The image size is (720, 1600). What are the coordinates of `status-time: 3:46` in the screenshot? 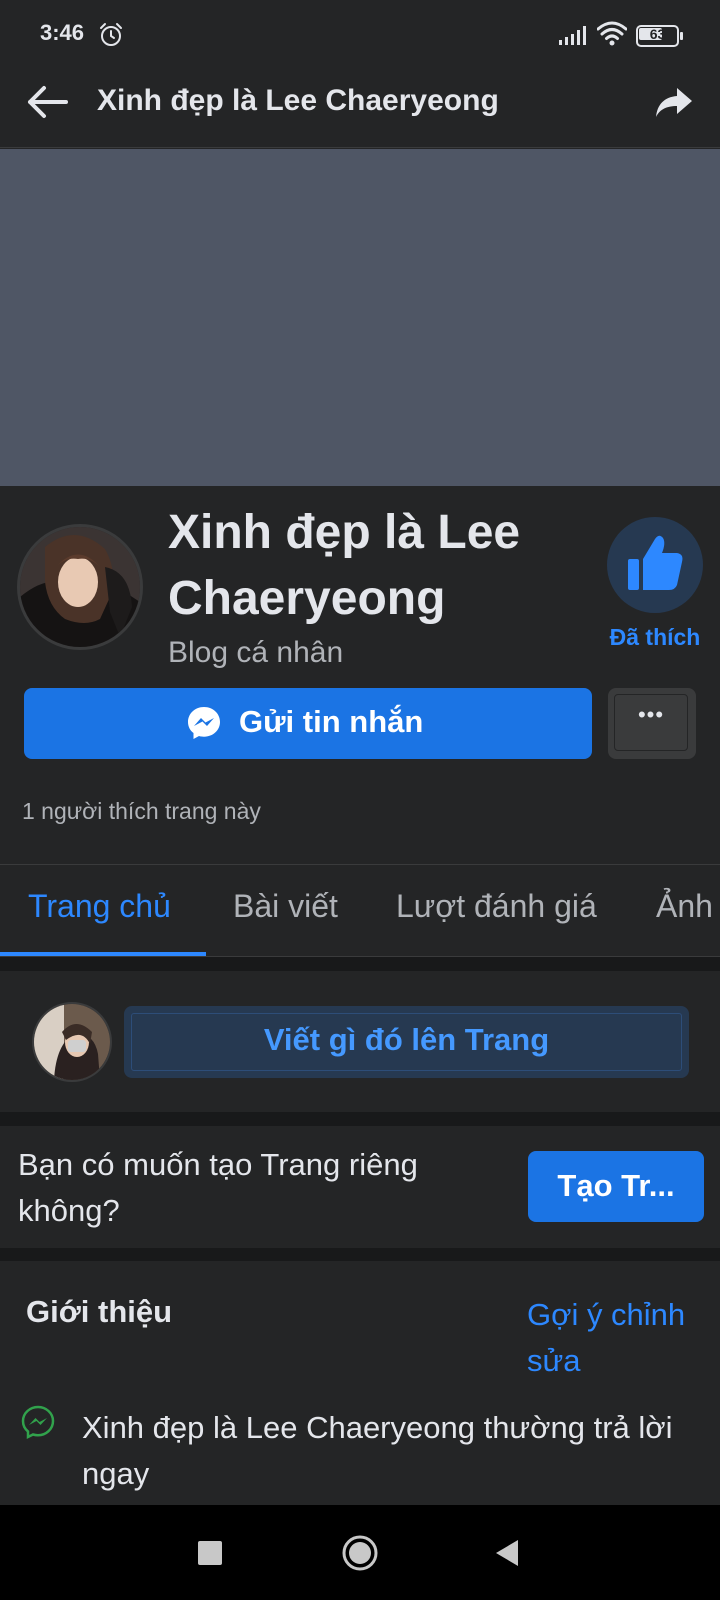 It's located at (62, 32).